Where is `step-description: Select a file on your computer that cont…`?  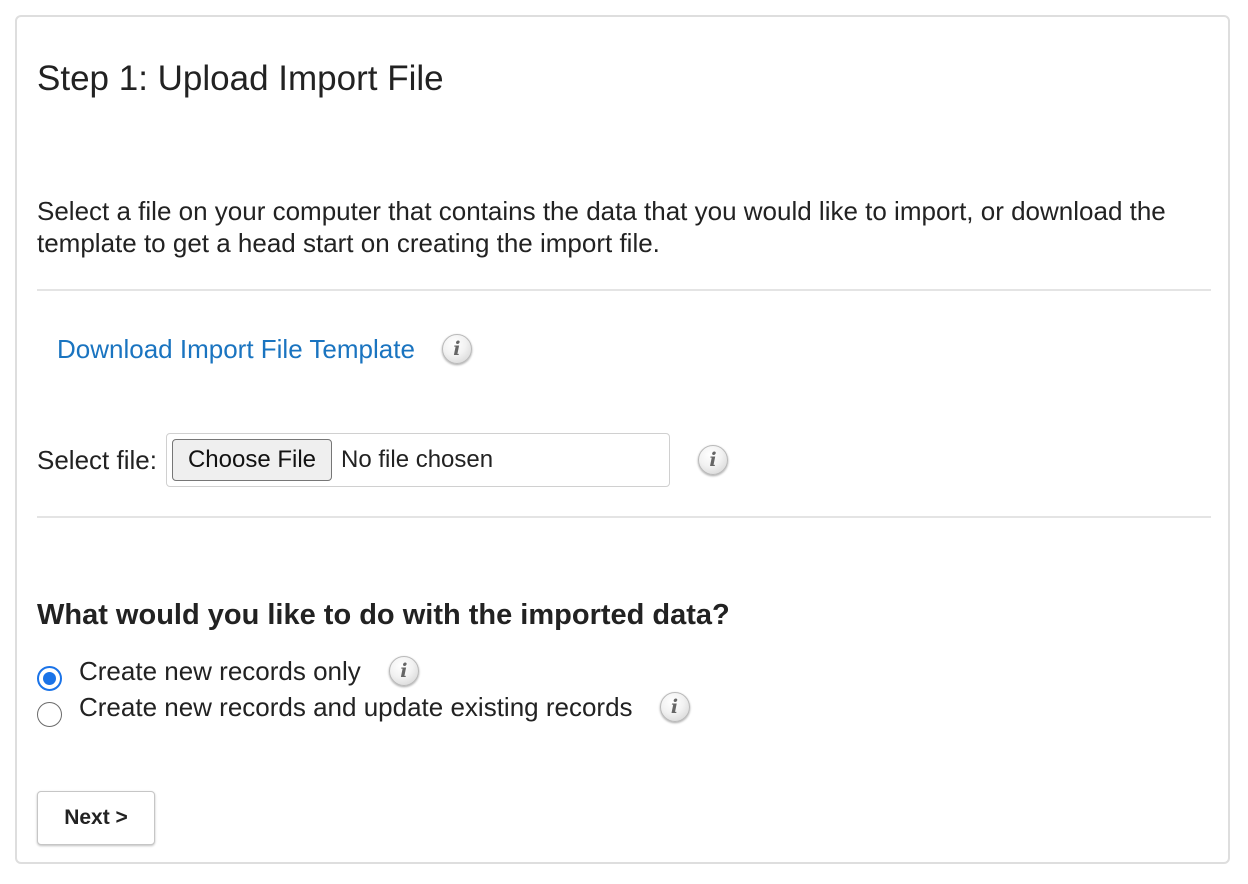 step-description: Select a file on your computer that cont… is located at coordinates (601, 227).